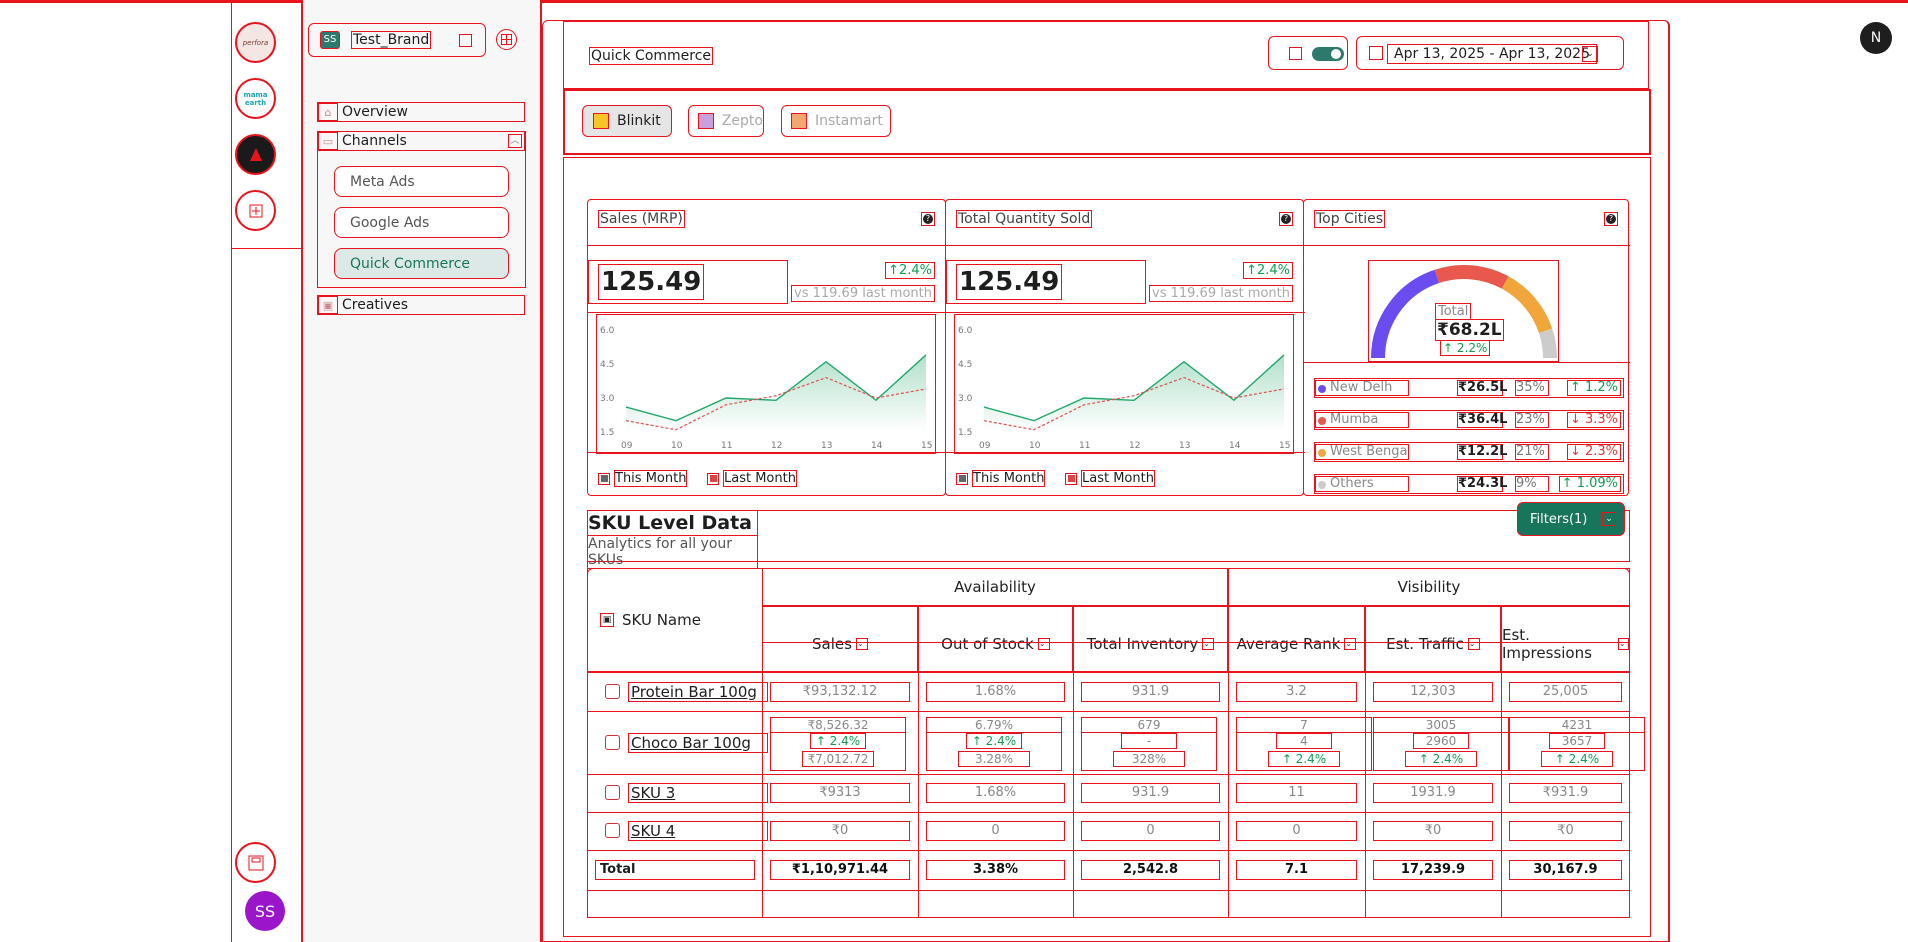 The image size is (1908, 942). I want to click on city-share: 9%, so click(1532, 484).